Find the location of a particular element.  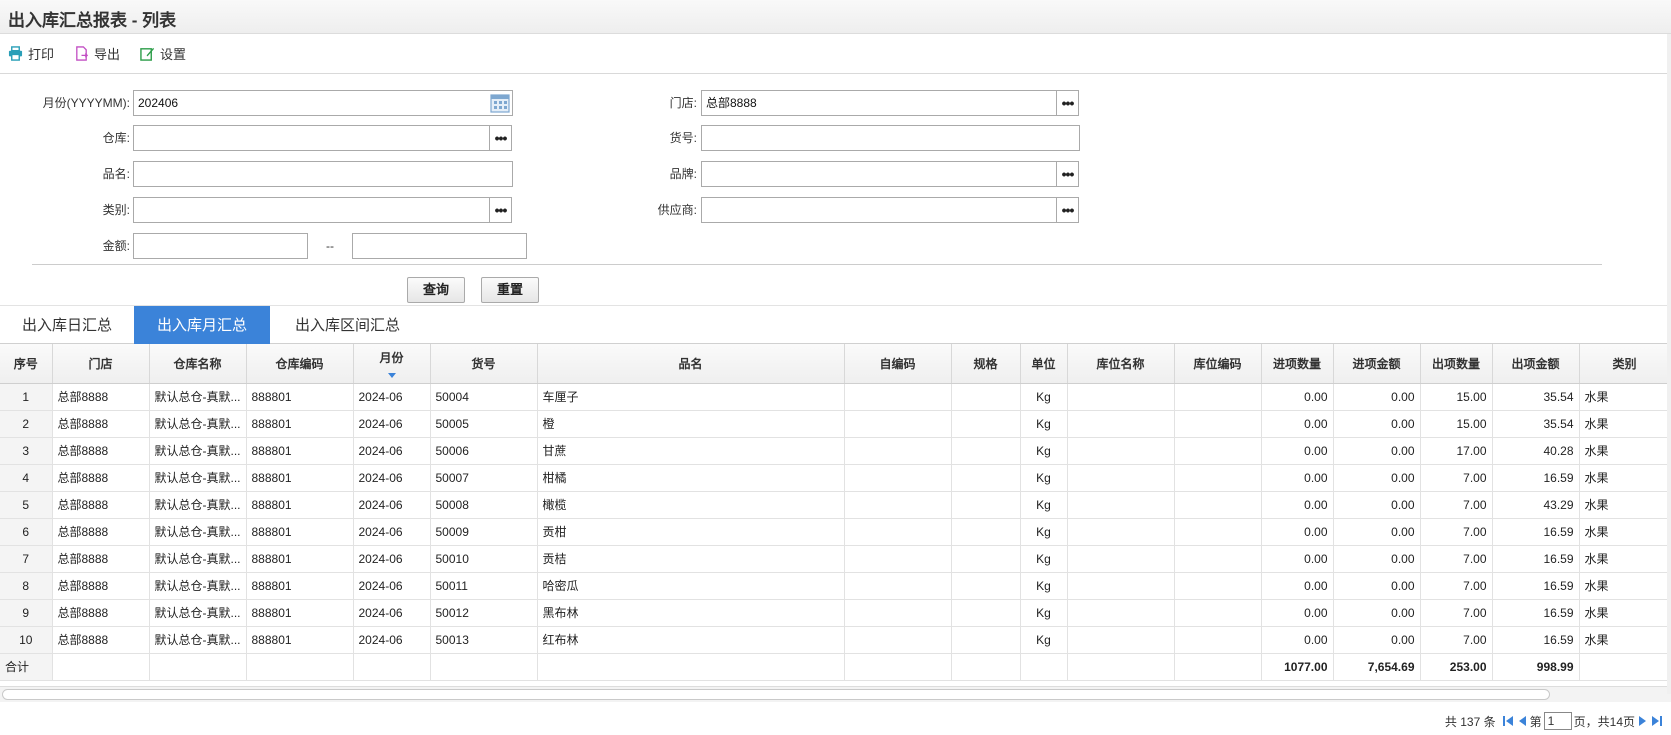

month-input: 202406 is located at coordinates (323, 103).